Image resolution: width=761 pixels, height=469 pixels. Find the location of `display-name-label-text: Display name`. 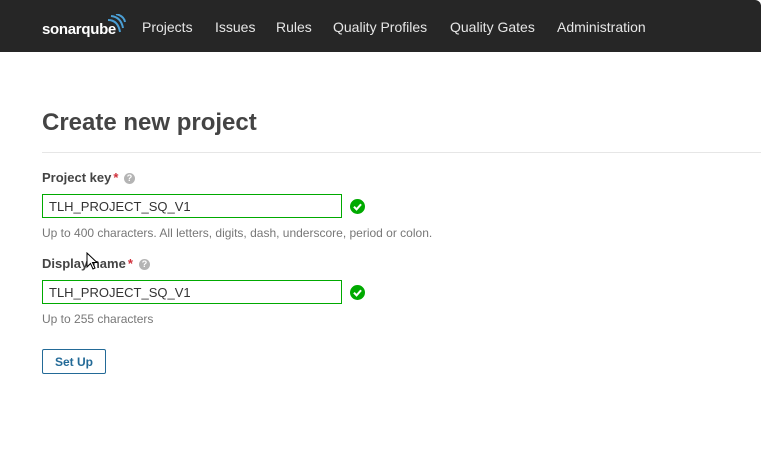

display-name-label-text: Display name is located at coordinates (84, 263).